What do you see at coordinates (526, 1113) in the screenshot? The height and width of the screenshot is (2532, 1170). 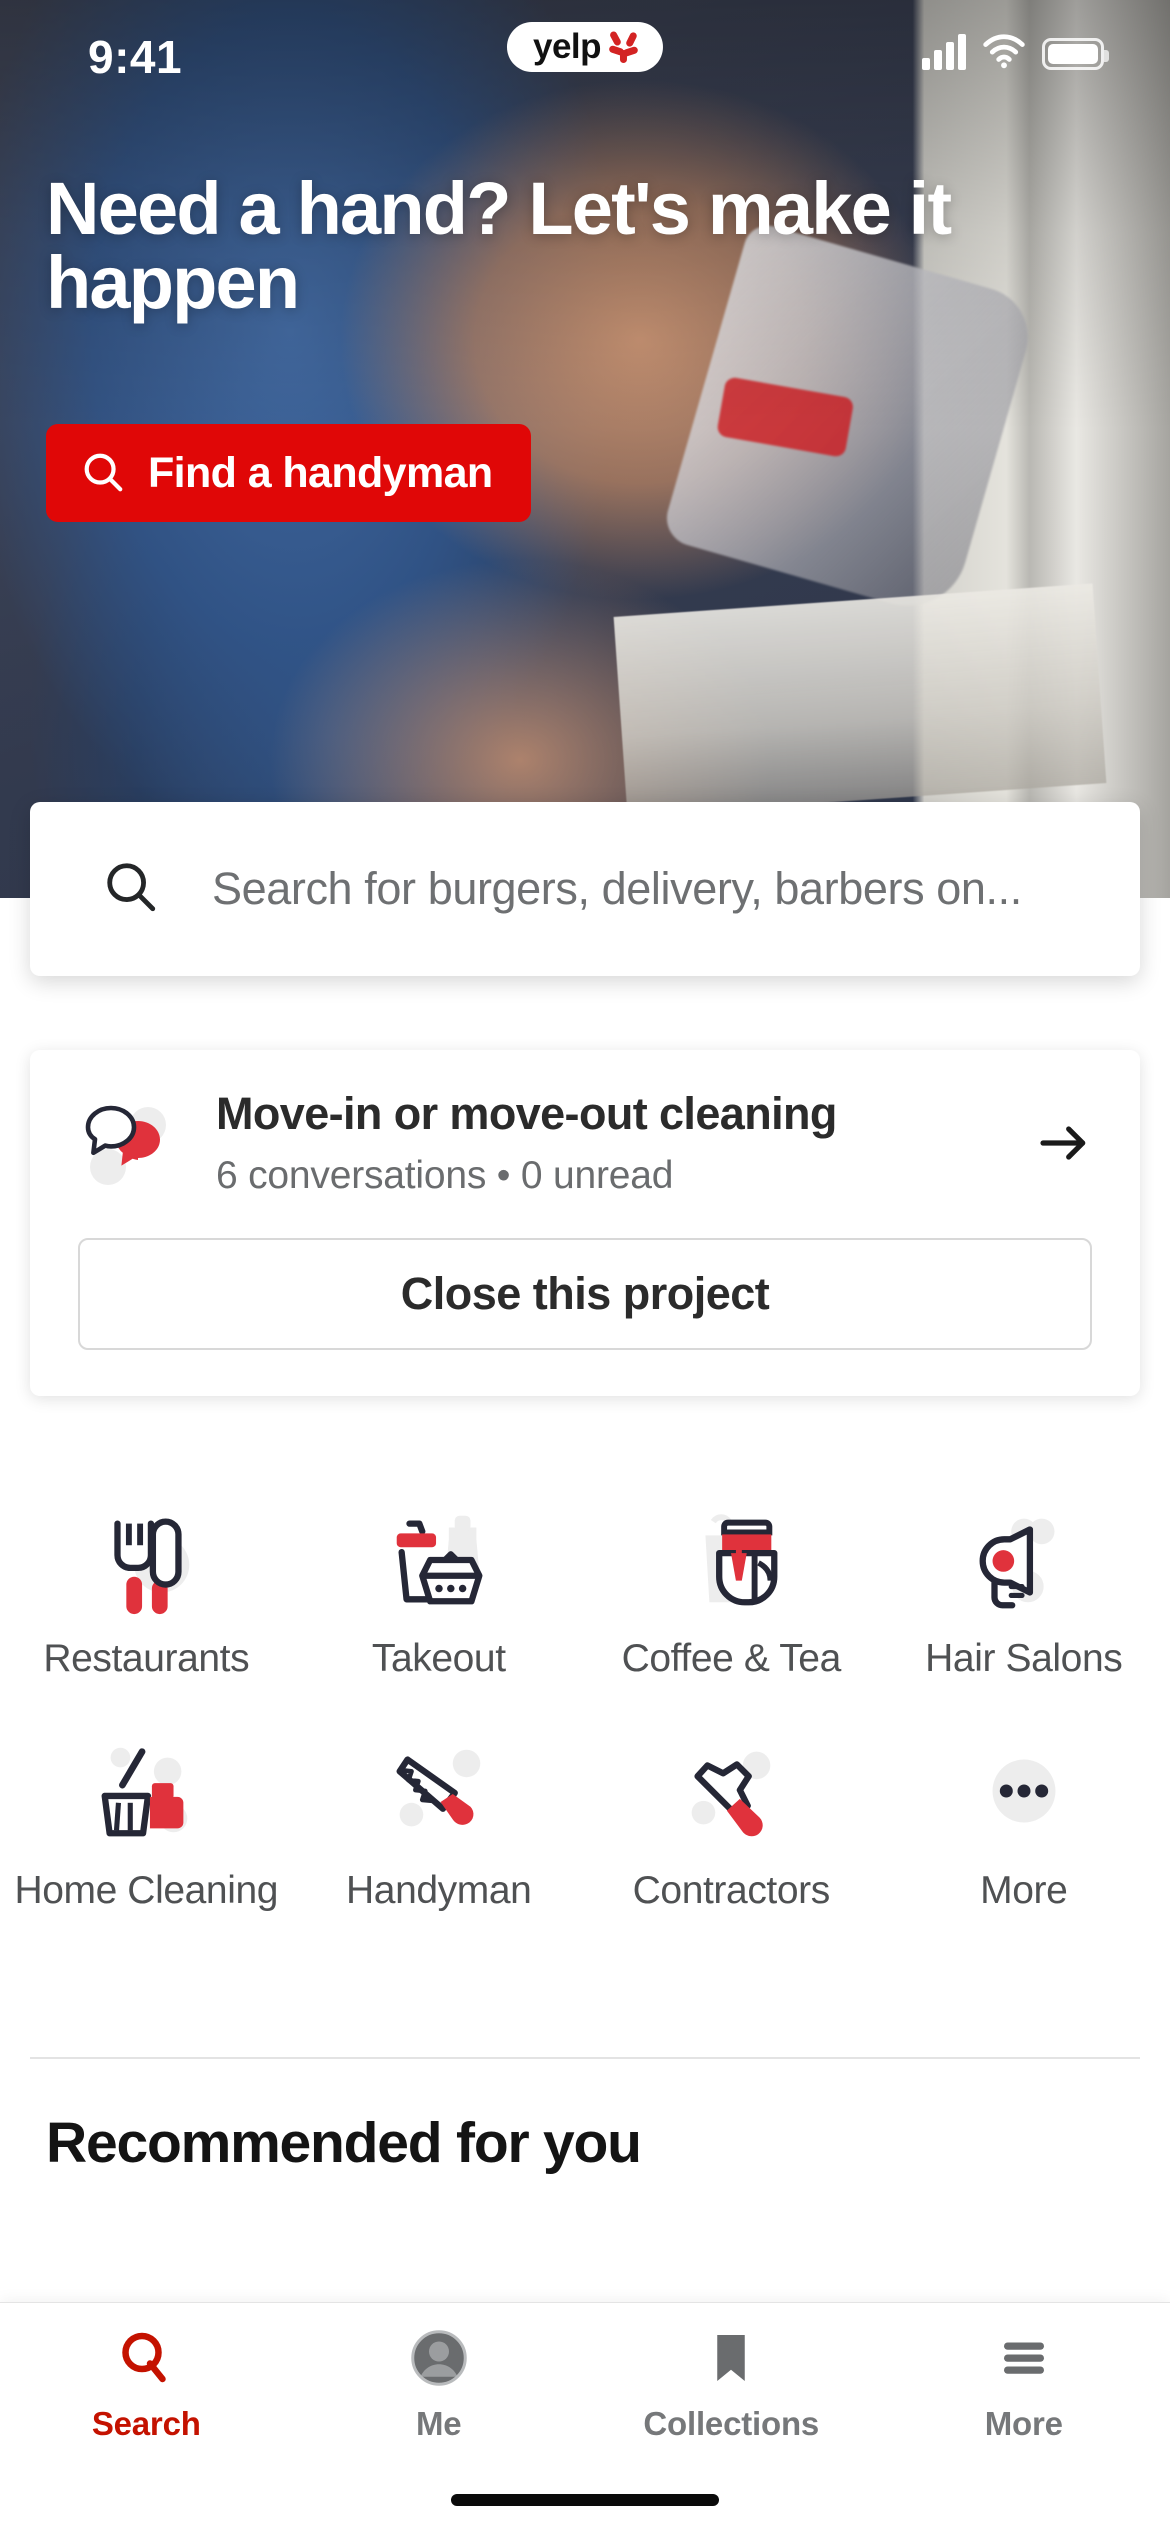 I see `project-title: Move-in or move-out cleaning` at bounding box center [526, 1113].